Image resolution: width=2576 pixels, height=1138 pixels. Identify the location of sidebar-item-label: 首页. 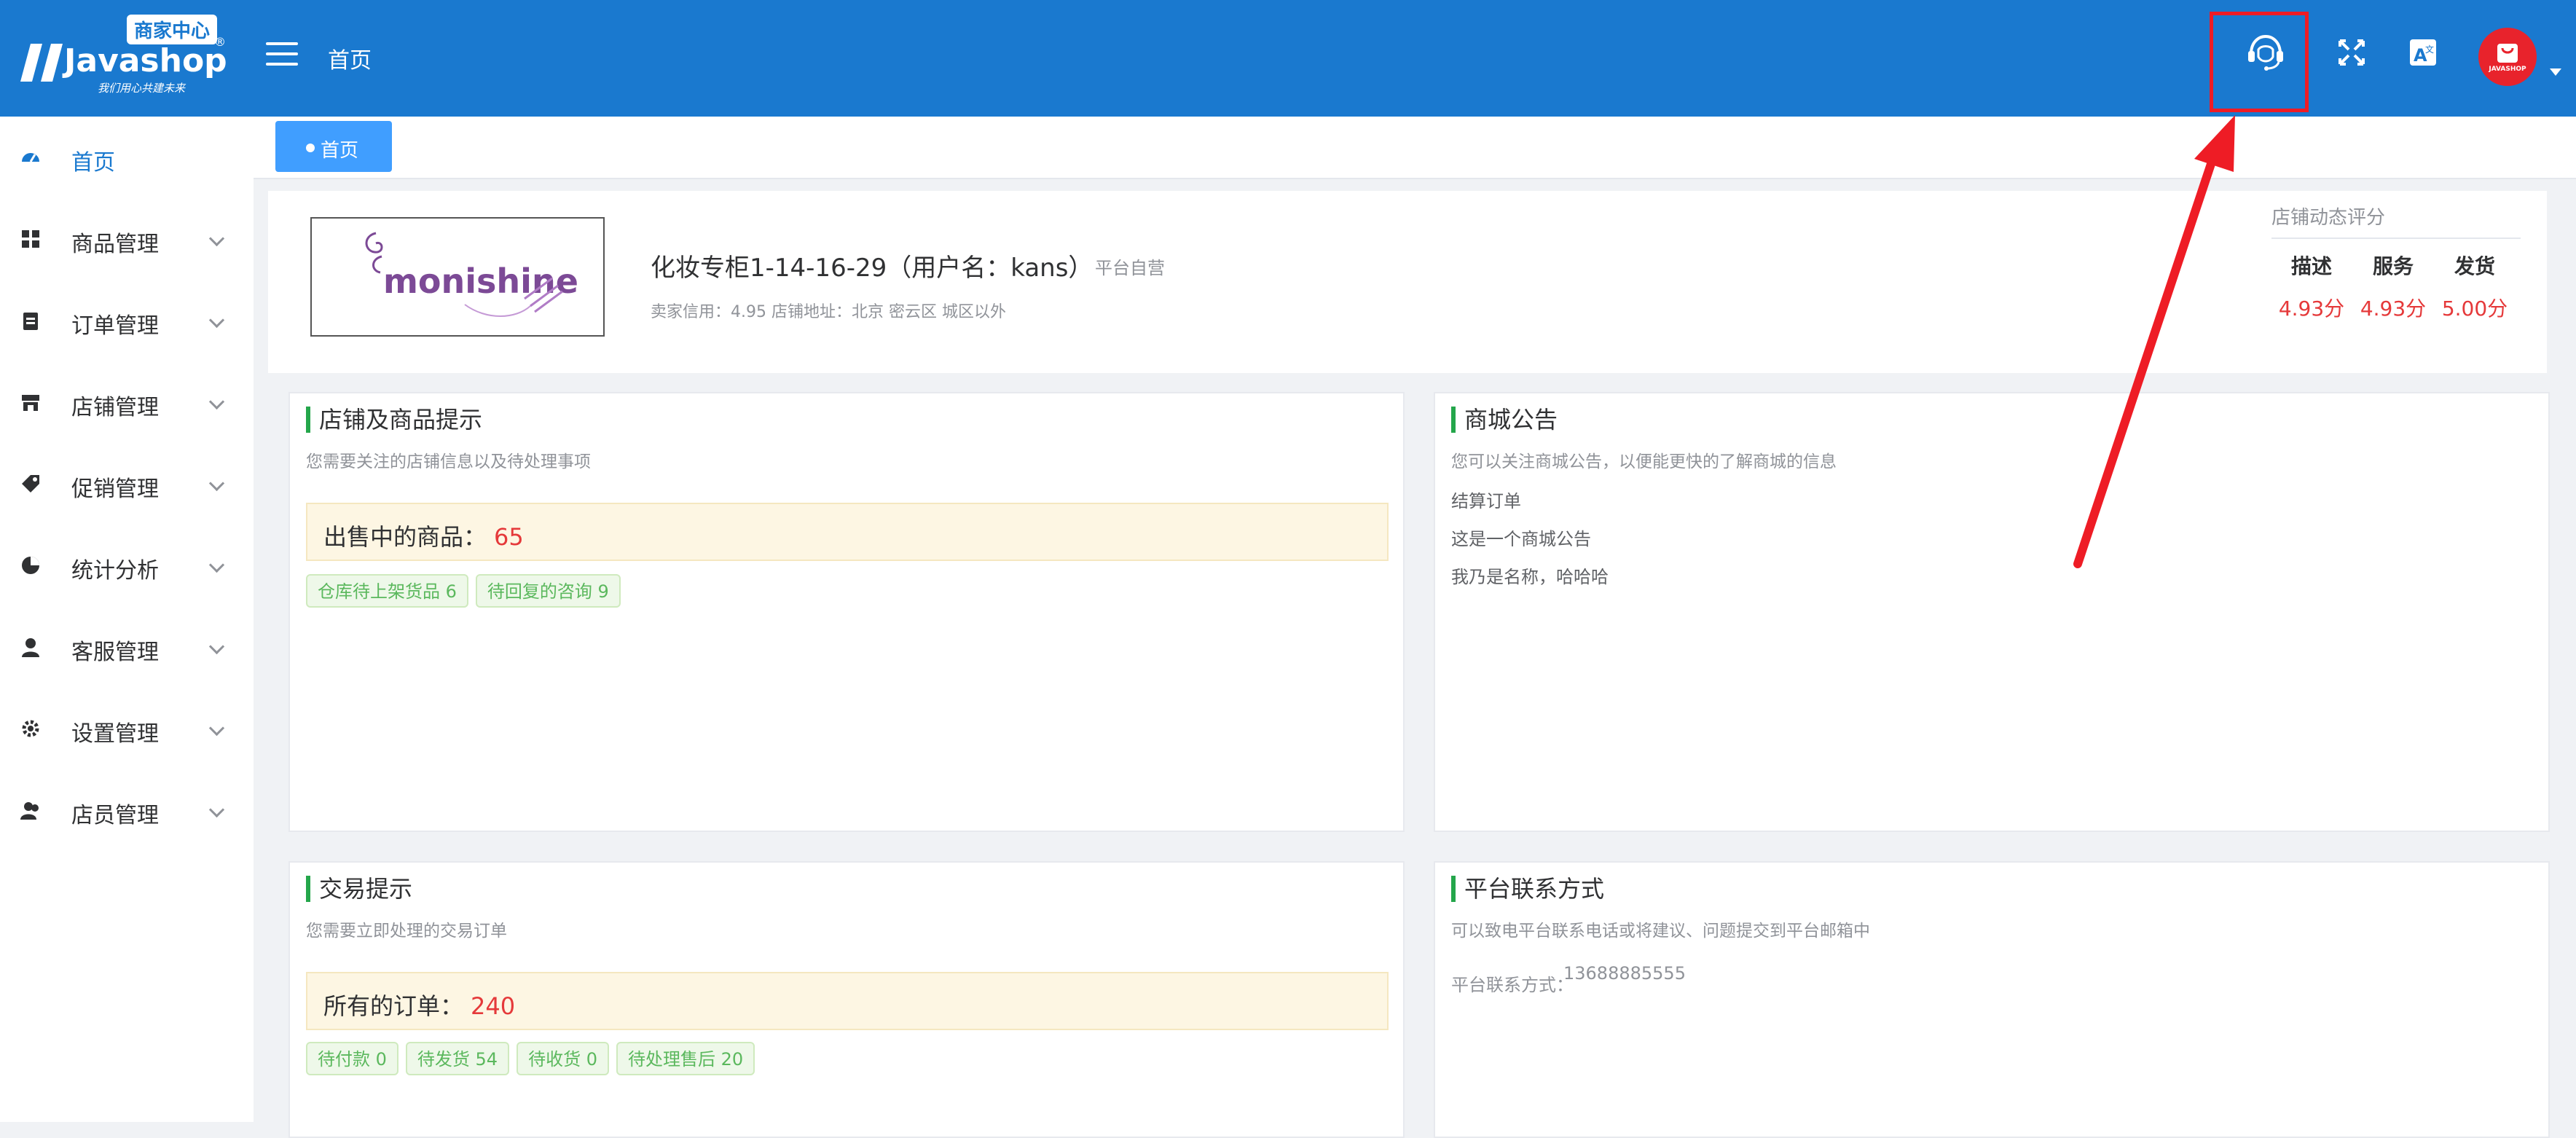
(93, 163).